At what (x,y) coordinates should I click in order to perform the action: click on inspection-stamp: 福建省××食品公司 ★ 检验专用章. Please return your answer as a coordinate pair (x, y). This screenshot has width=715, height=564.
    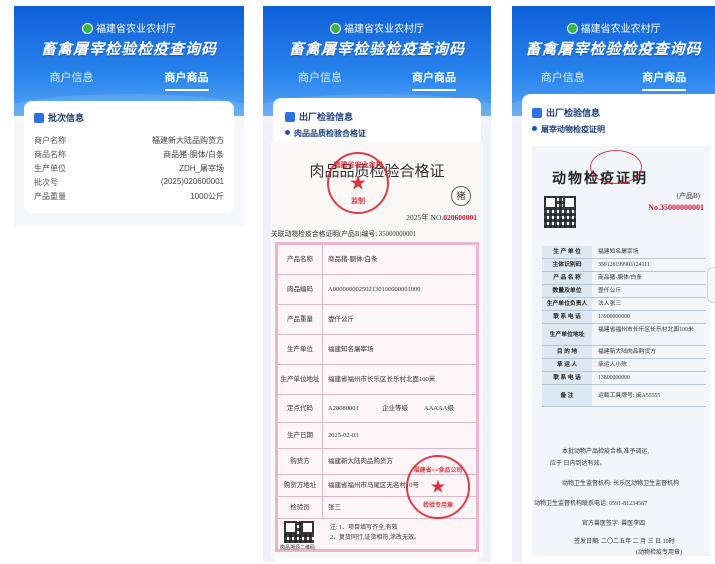
    Looking at the image, I should click on (438, 487).